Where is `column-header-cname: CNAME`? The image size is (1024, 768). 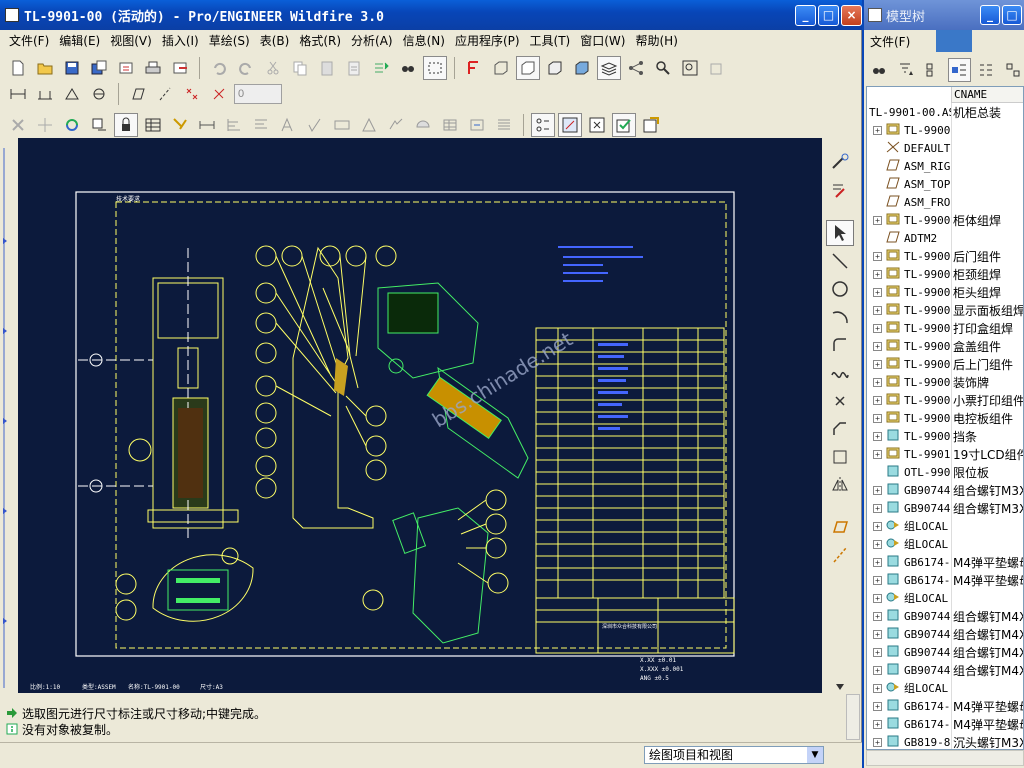 column-header-cname: CNAME is located at coordinates (987, 95).